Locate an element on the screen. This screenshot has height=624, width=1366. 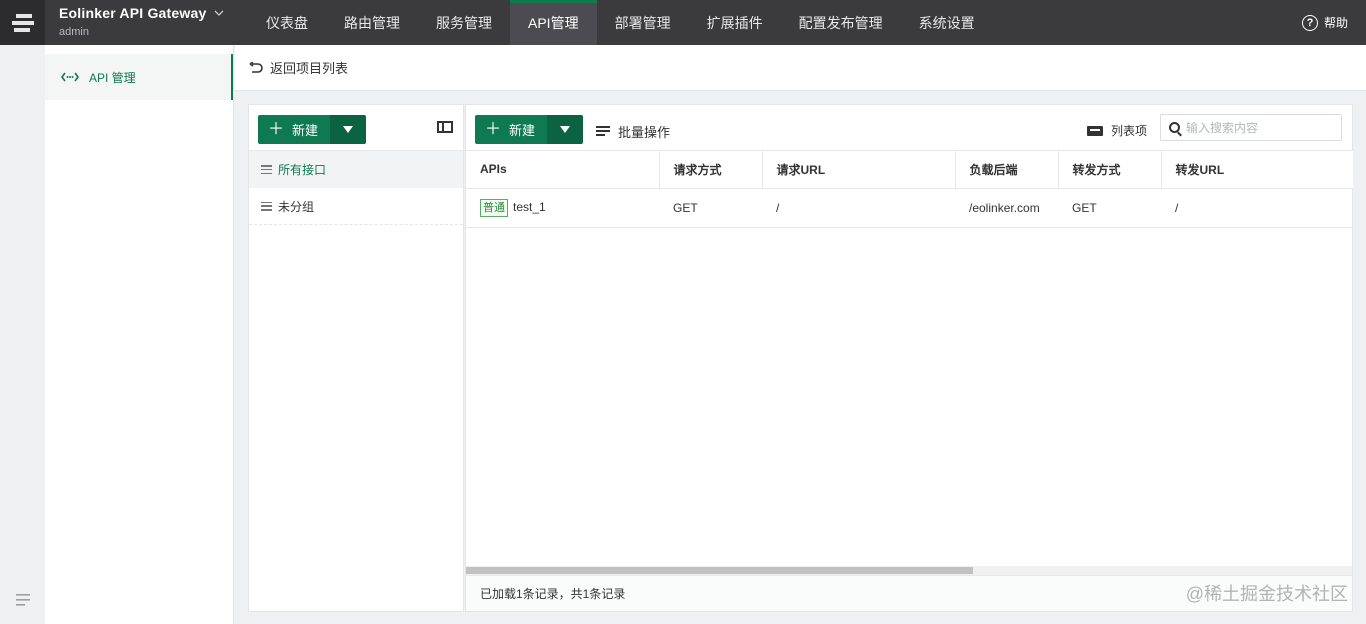
chevron-down-icon is located at coordinates (219, 13).